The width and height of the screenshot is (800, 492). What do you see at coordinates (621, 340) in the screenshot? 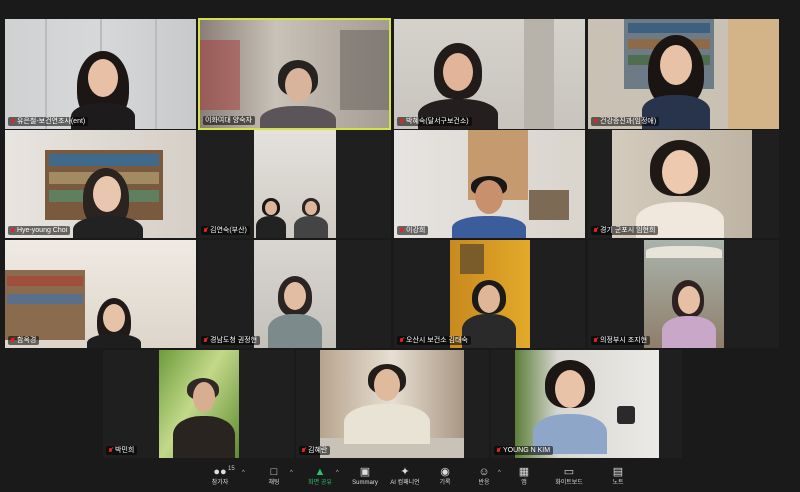
I see `participant-name-label: 의정부시 조지현` at bounding box center [621, 340].